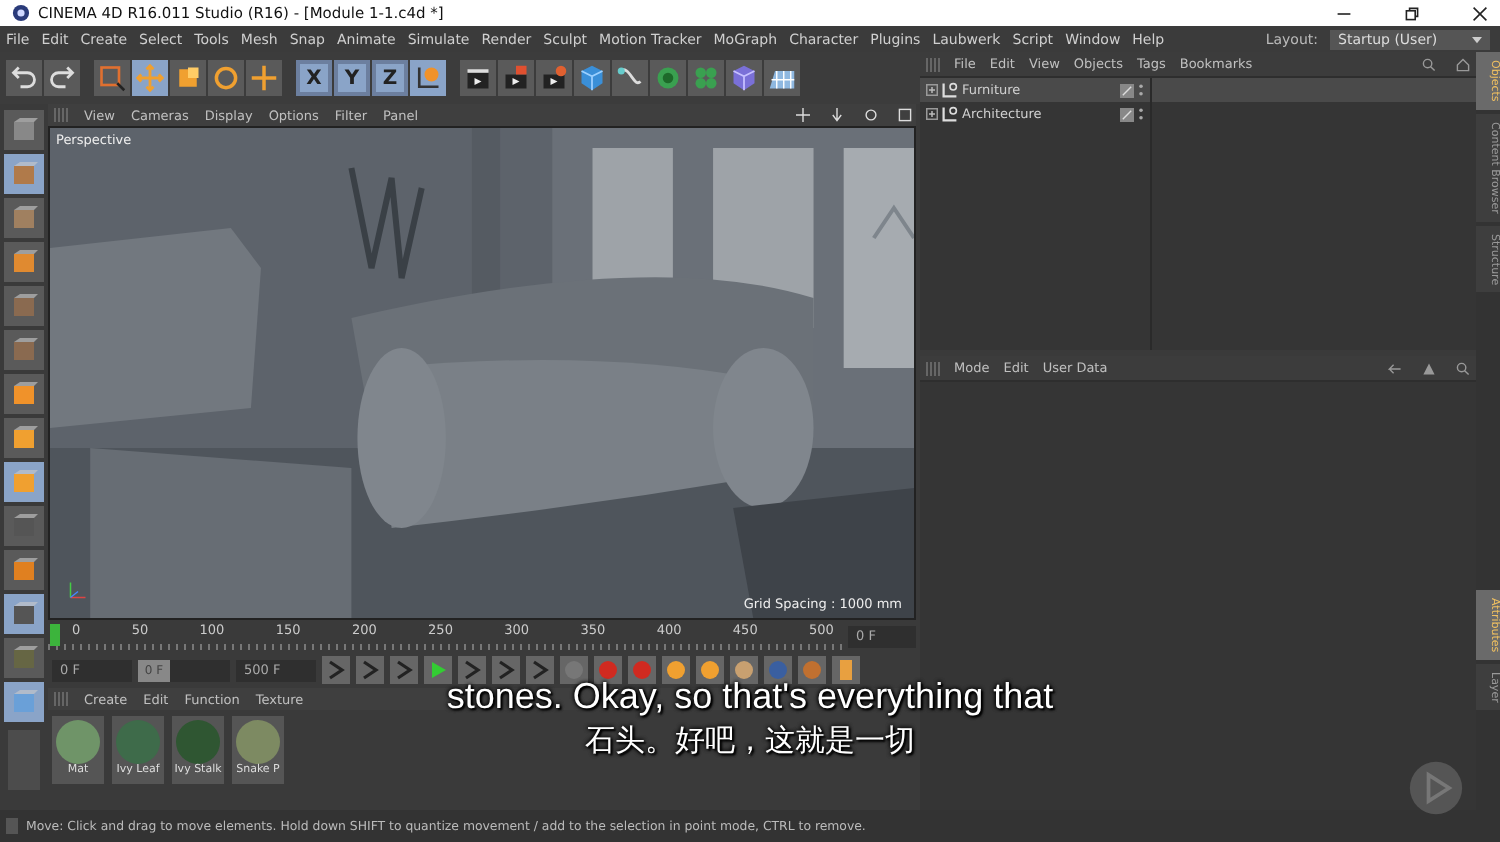 The width and height of the screenshot is (1500, 842). What do you see at coordinates (55, 635) in the screenshot?
I see `playhead-marker` at bounding box center [55, 635].